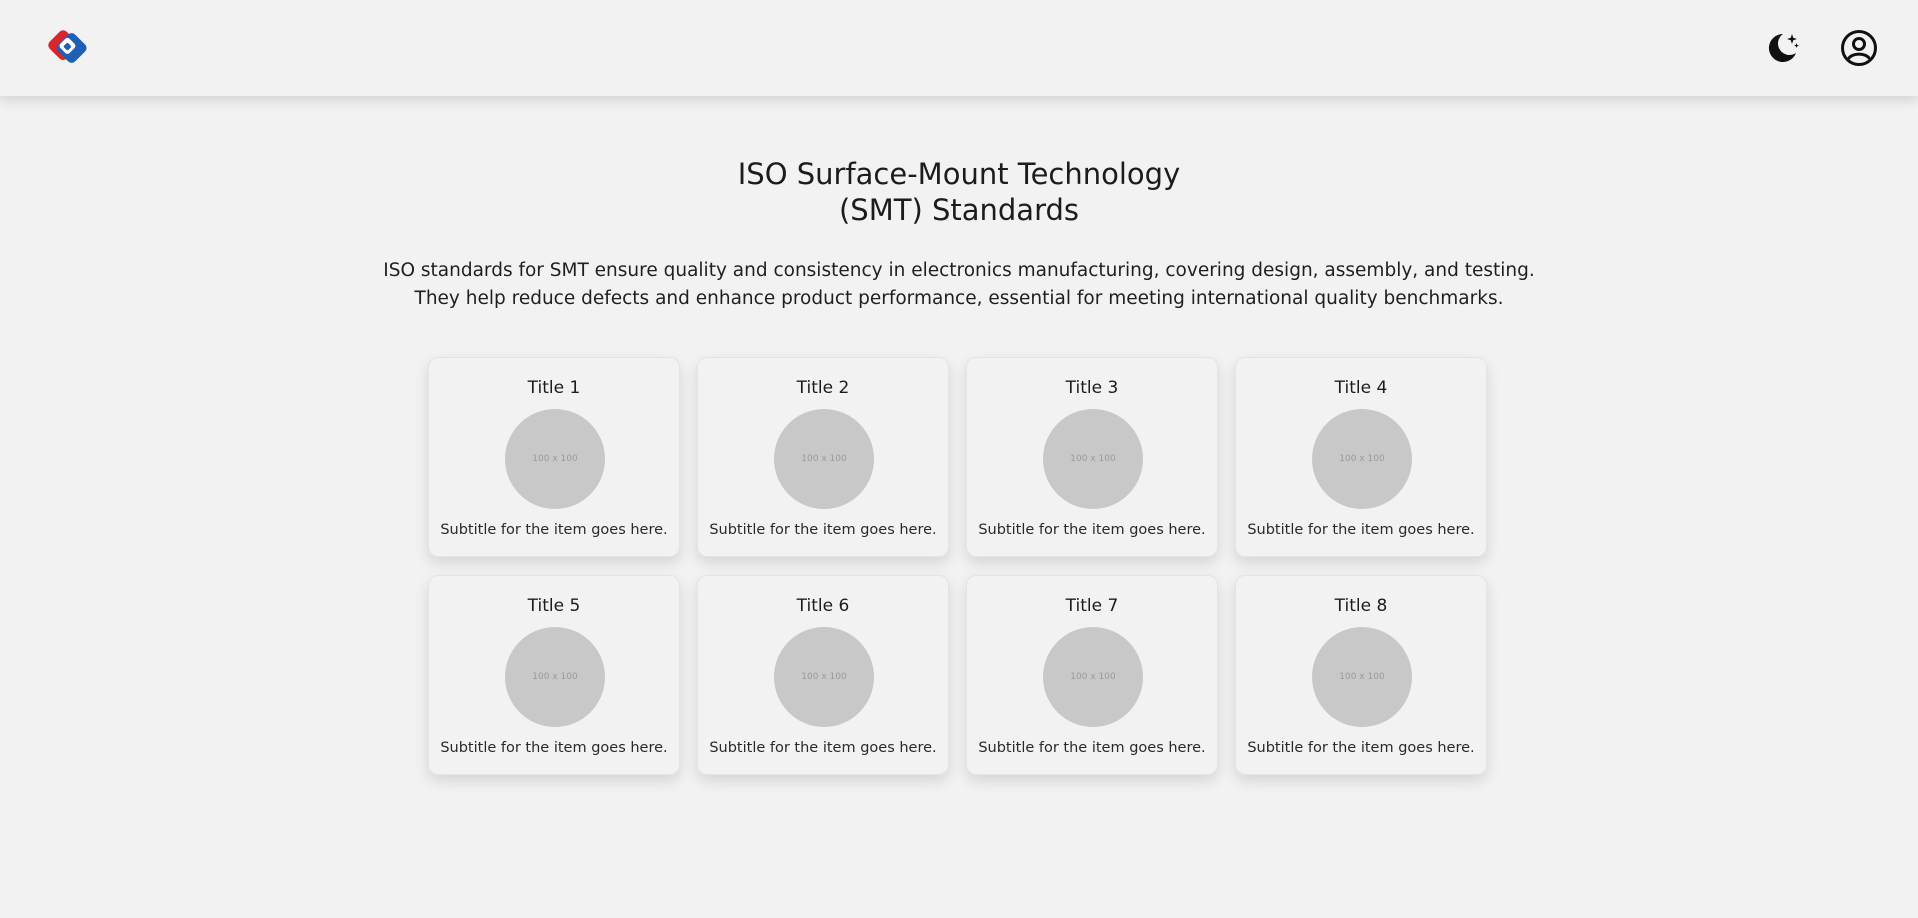 The image size is (1918, 918). What do you see at coordinates (554, 606) in the screenshot?
I see `card-title: Title 5` at bounding box center [554, 606].